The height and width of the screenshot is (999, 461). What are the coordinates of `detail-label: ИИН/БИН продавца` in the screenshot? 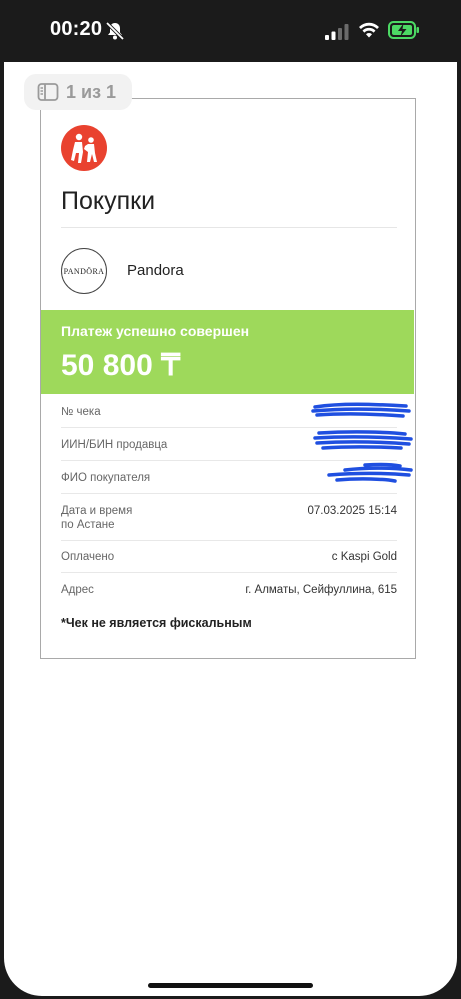 It's located at (114, 445).